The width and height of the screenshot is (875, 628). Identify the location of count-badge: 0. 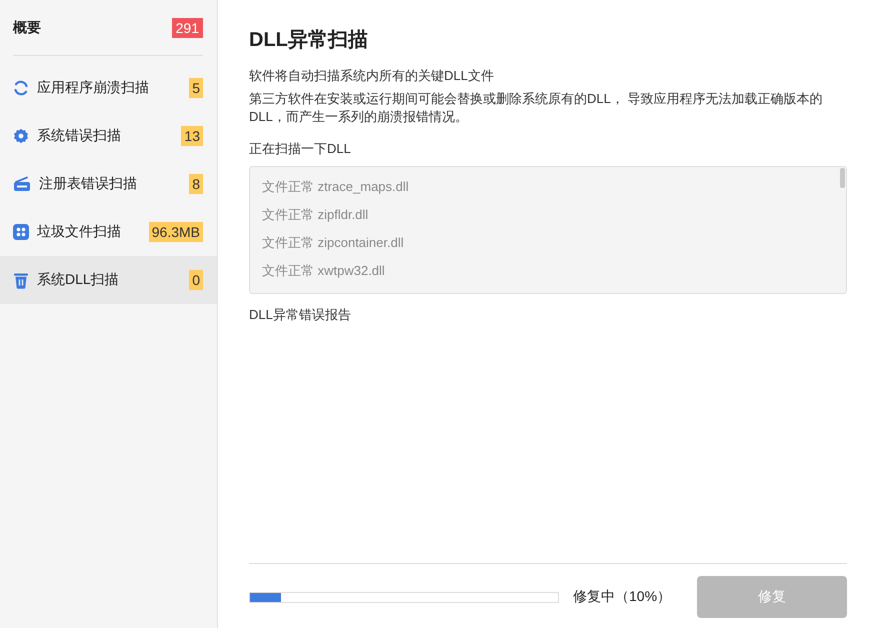
(196, 280).